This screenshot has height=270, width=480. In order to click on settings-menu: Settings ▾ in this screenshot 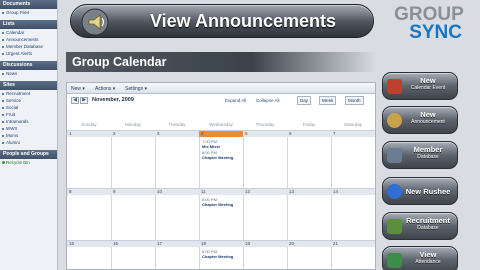, I will do `click(136, 89)`.